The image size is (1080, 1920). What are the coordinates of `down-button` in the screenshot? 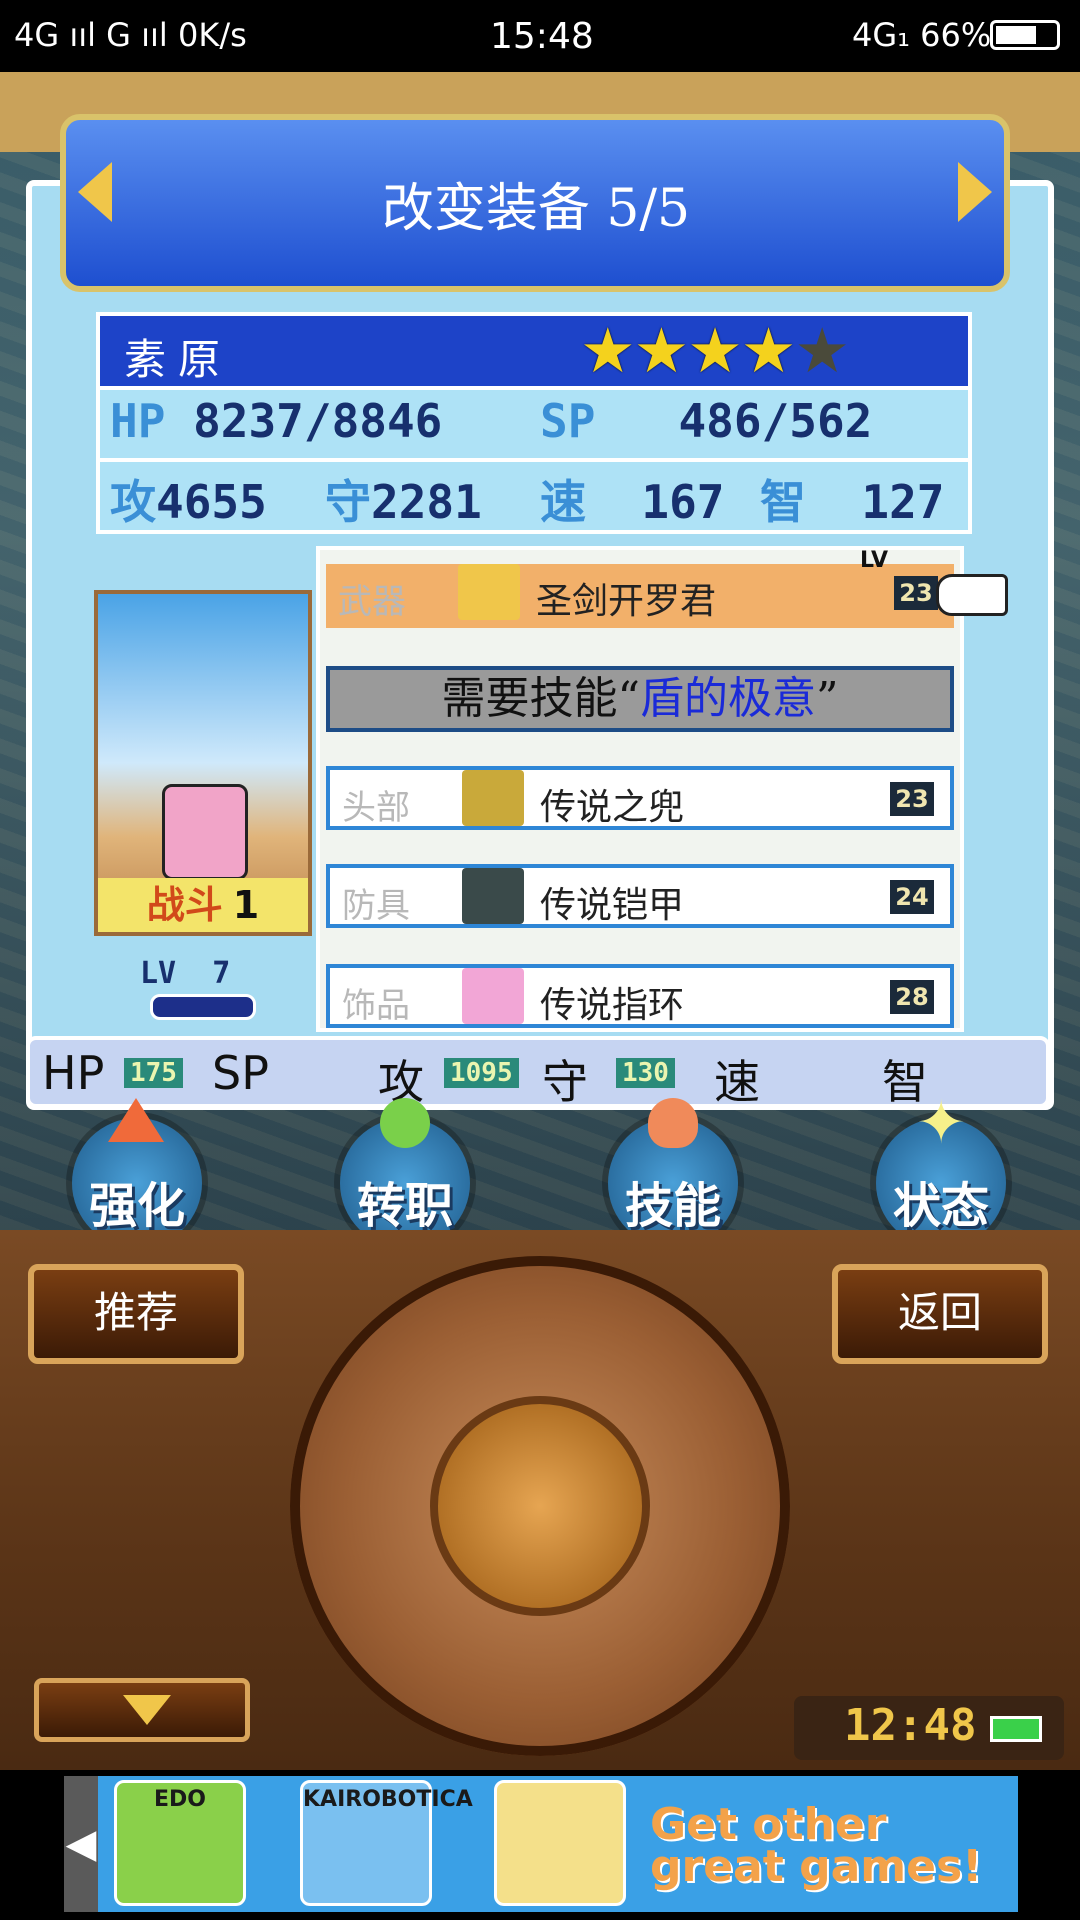 It's located at (142, 1710).